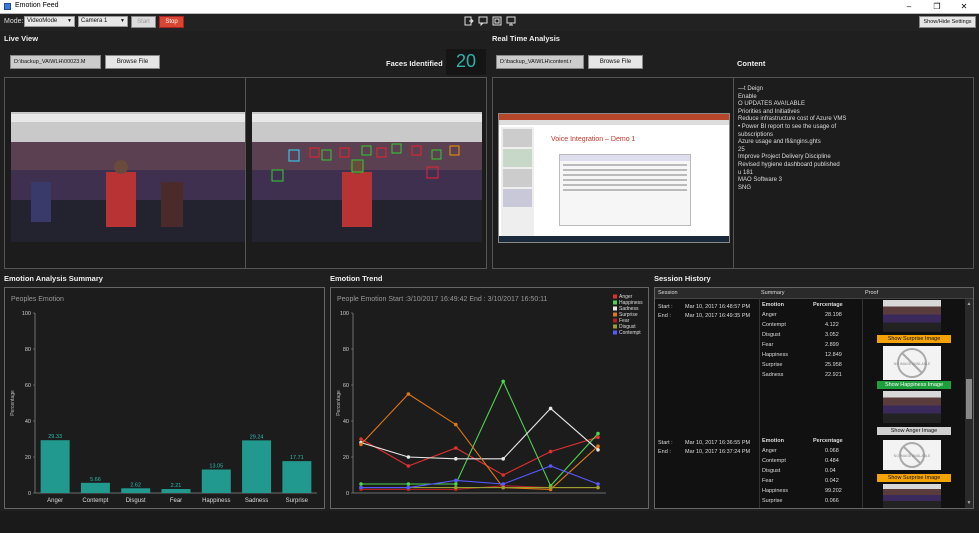 The image size is (979, 533). Describe the element at coordinates (747, 96) in the screenshot. I see `content-line: Enable` at that location.